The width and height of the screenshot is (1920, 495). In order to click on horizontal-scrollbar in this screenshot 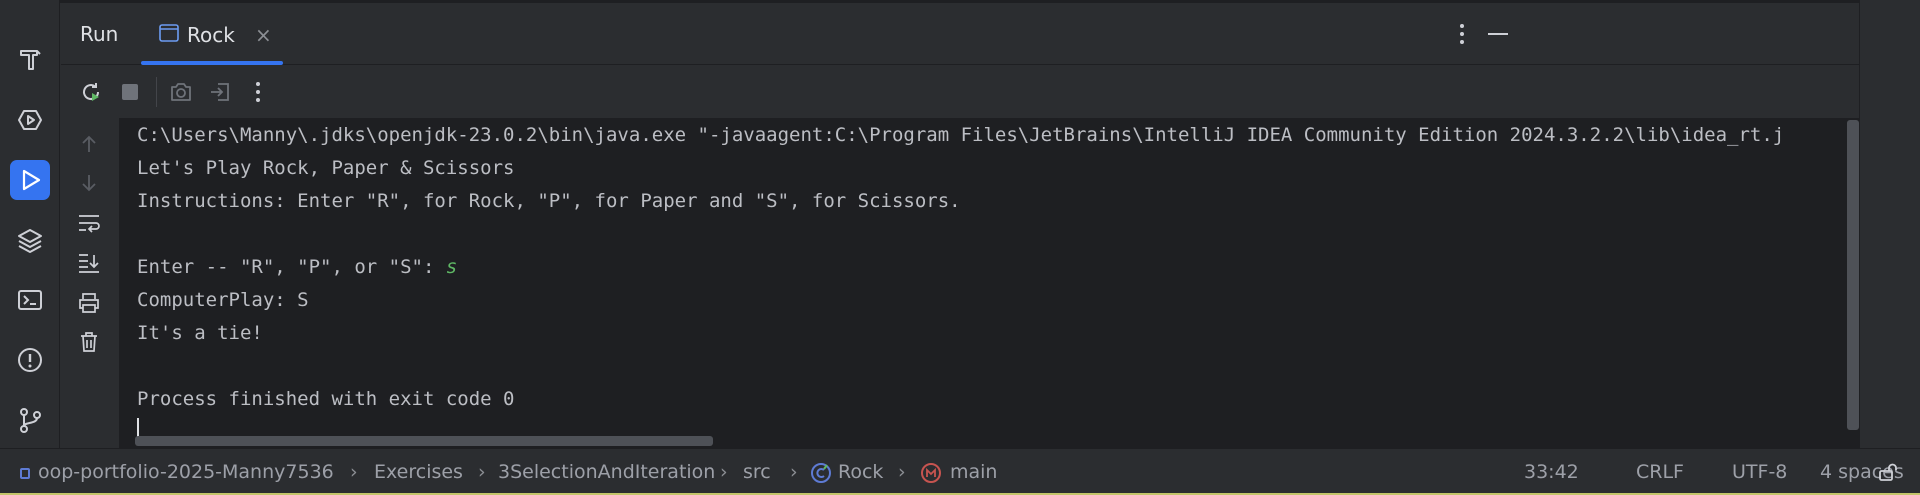, I will do `click(424, 441)`.